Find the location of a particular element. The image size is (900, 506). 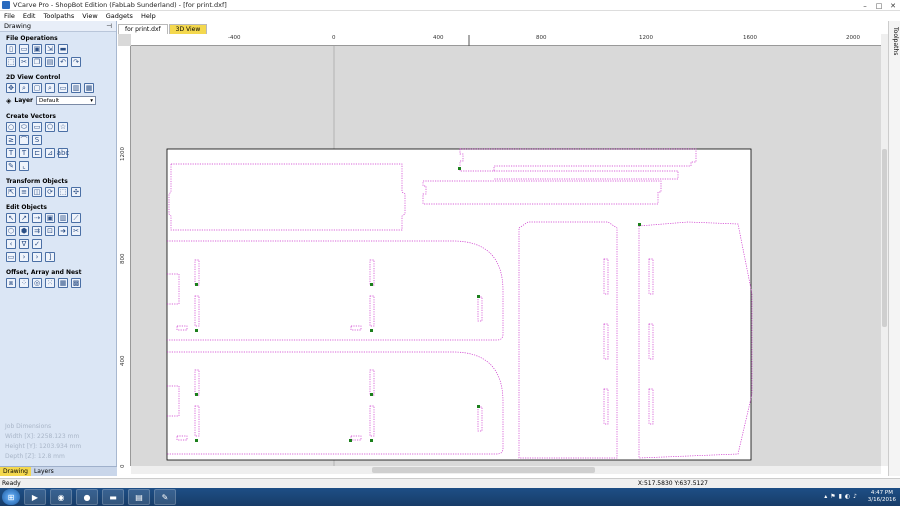

zoom-box-icon: ⌕ is located at coordinates (24, 88).